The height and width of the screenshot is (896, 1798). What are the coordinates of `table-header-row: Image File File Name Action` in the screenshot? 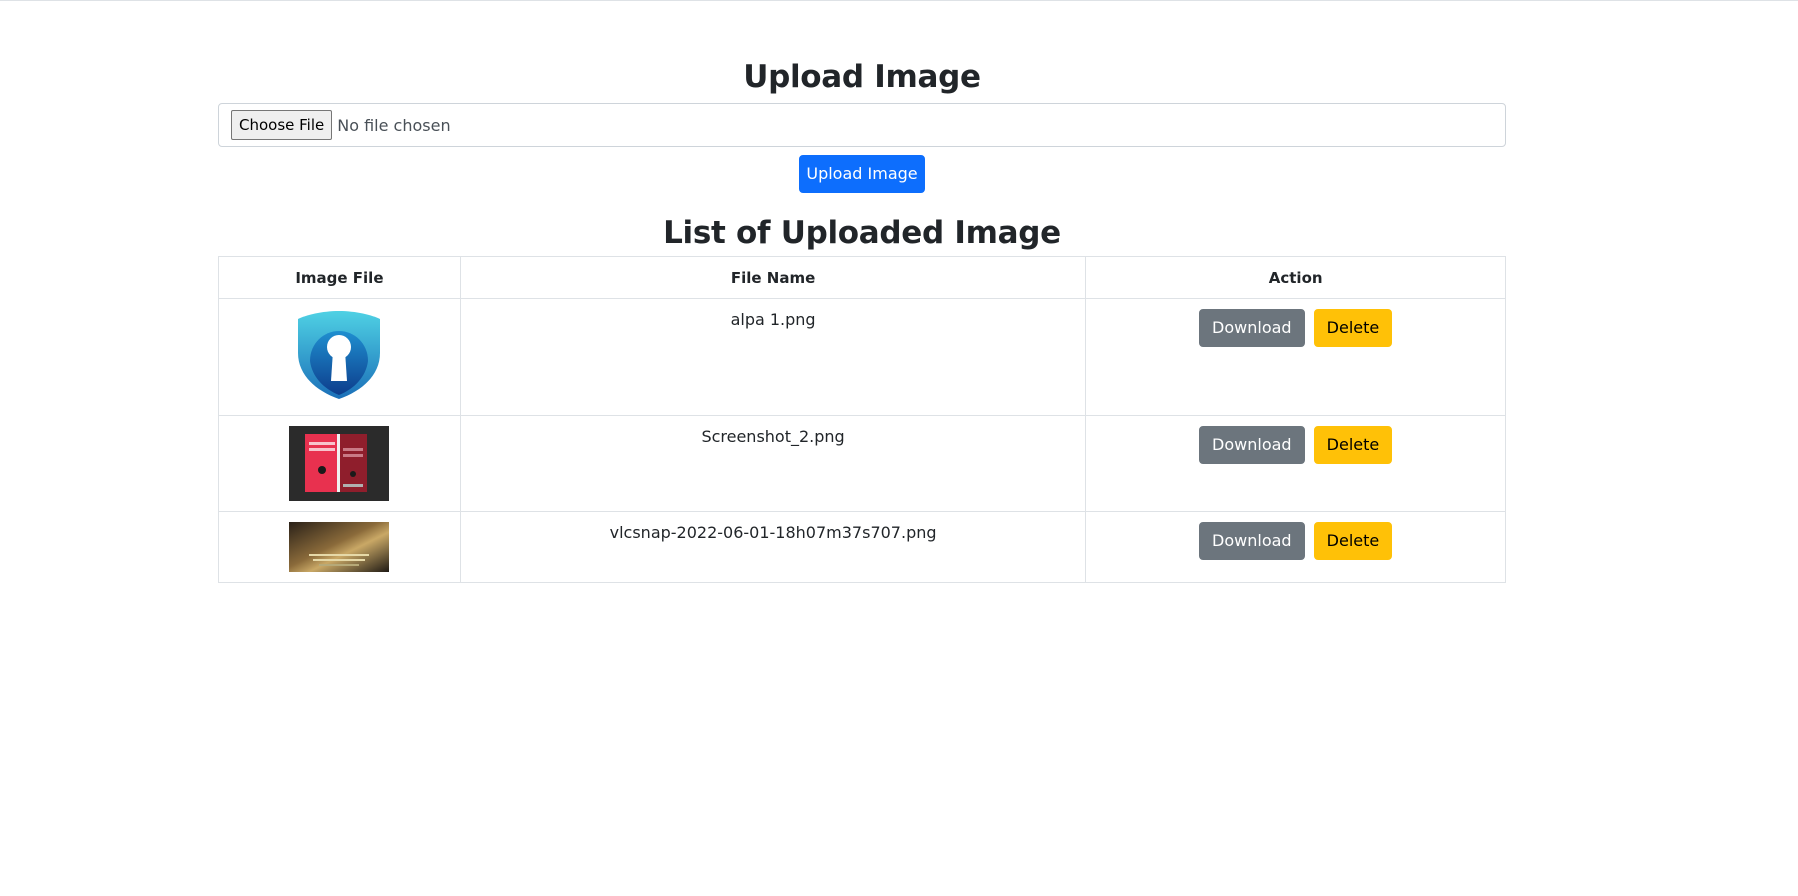 It's located at (862, 277).